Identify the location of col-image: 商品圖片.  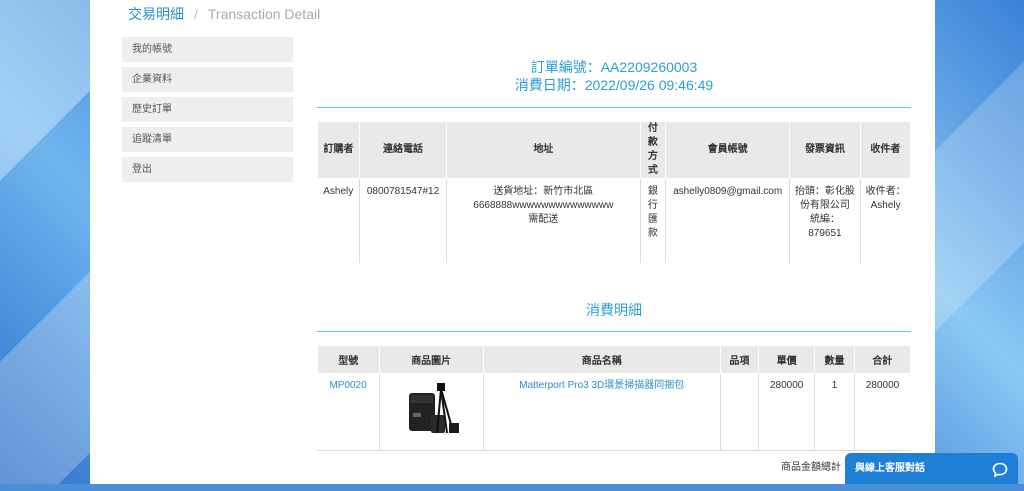
(431, 359).